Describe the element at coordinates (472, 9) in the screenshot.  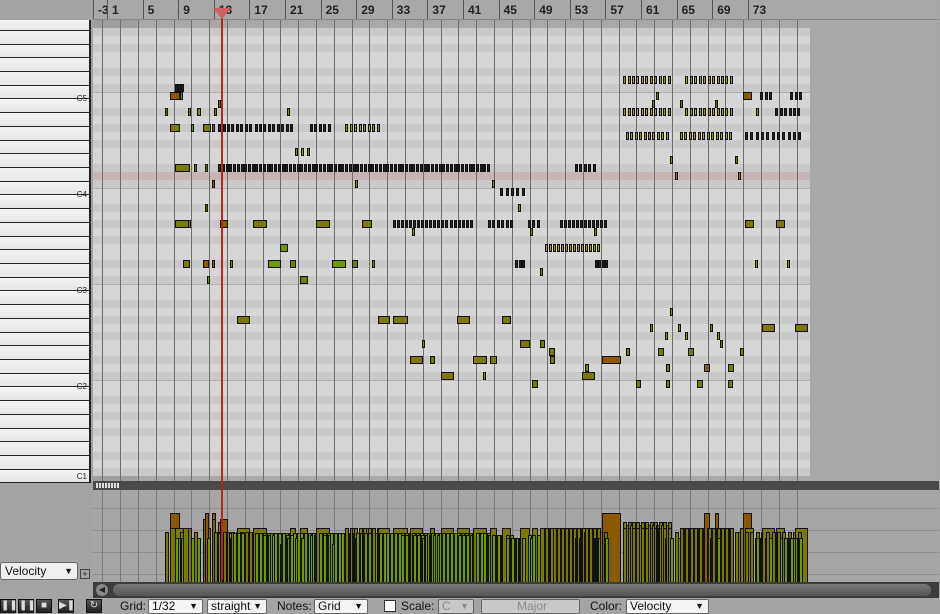
I see `ruler-label: 41` at that location.